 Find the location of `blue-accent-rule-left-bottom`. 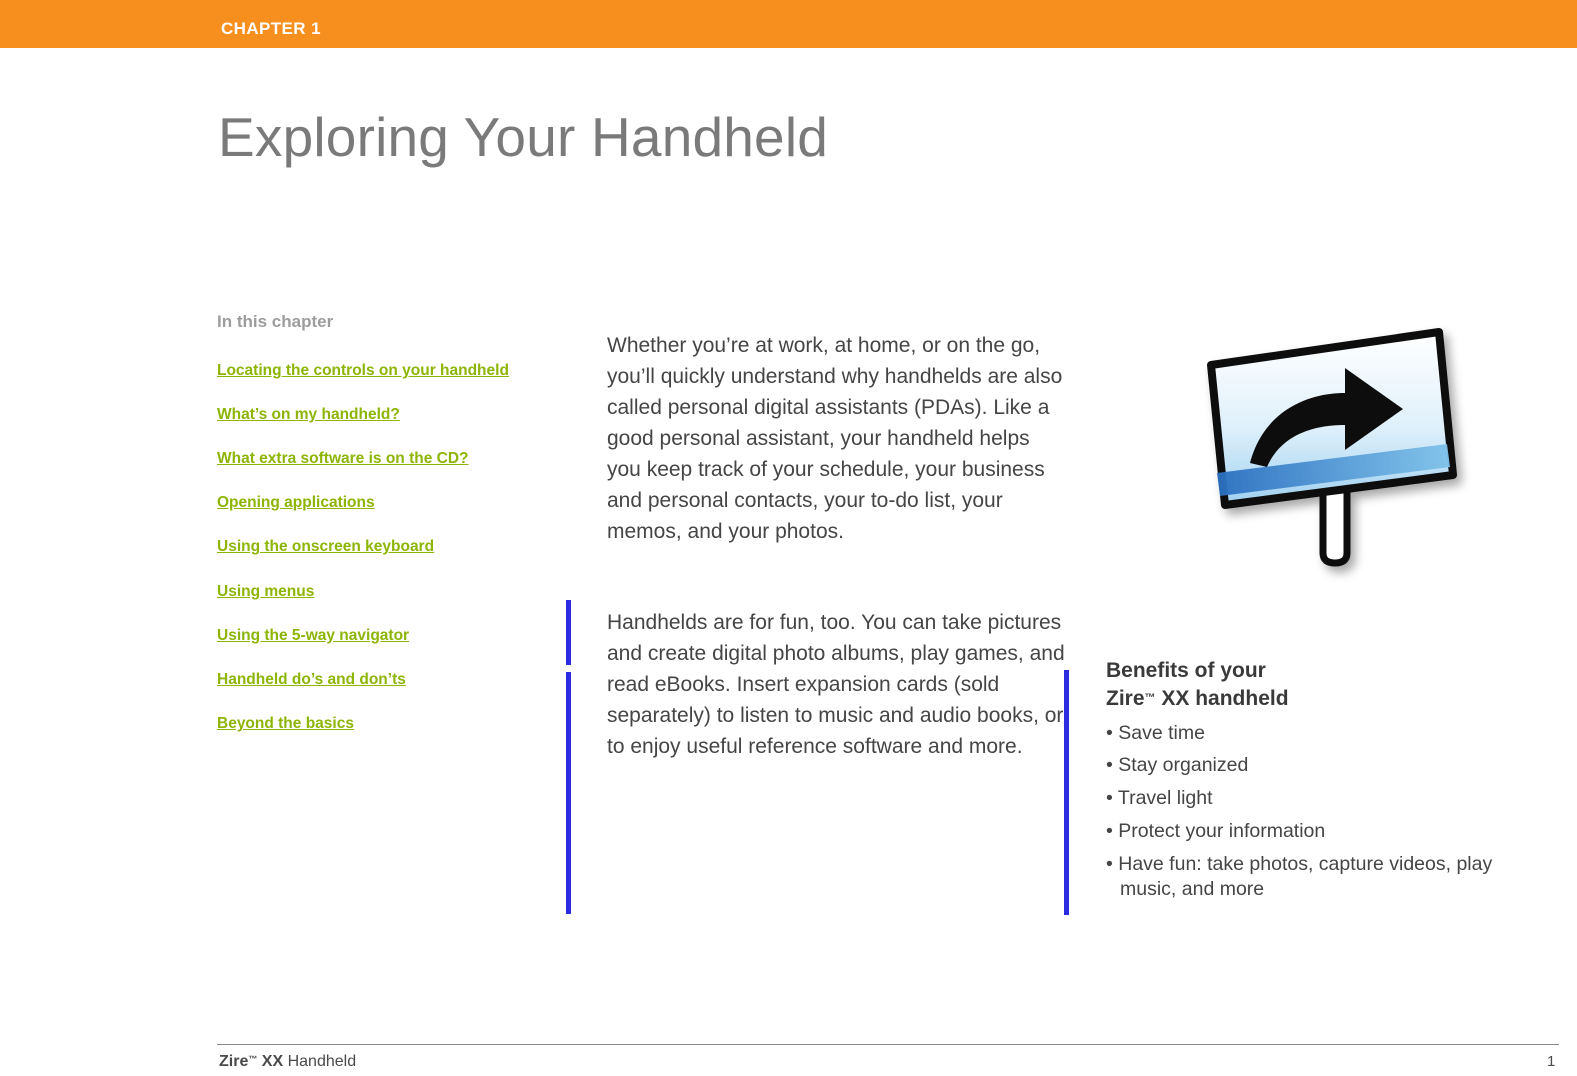

blue-accent-rule-left-bottom is located at coordinates (568, 793).